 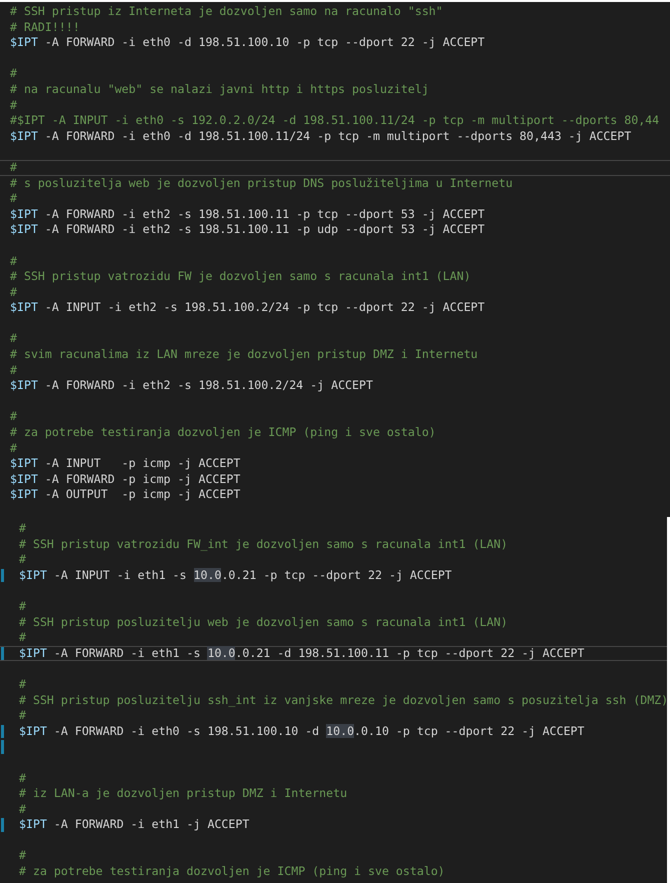 What do you see at coordinates (321, 135) in the screenshot?
I see `code-line: $IPT -A FORWARD -i eth0 -d 198.51.100.11/24 -p tcp -m multiport --dports 80,443 -j ACCEPT` at bounding box center [321, 135].